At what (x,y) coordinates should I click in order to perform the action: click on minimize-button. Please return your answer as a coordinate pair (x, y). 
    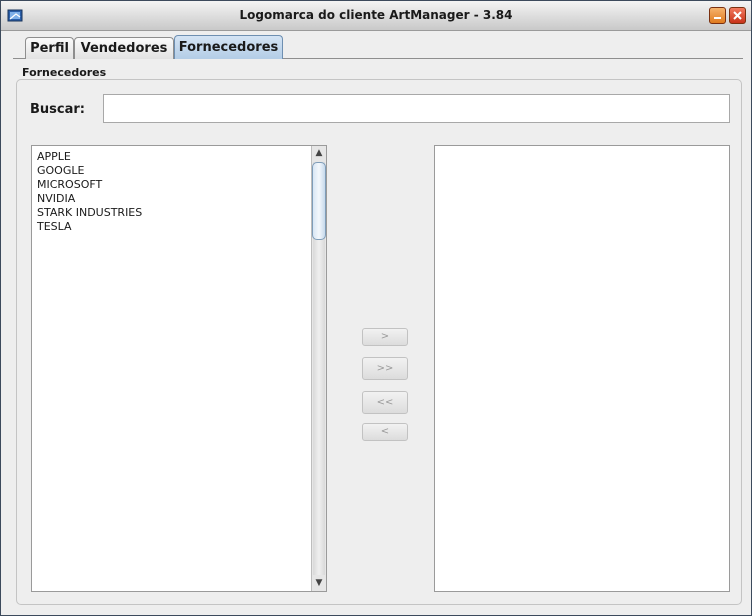
    Looking at the image, I should click on (717, 15).